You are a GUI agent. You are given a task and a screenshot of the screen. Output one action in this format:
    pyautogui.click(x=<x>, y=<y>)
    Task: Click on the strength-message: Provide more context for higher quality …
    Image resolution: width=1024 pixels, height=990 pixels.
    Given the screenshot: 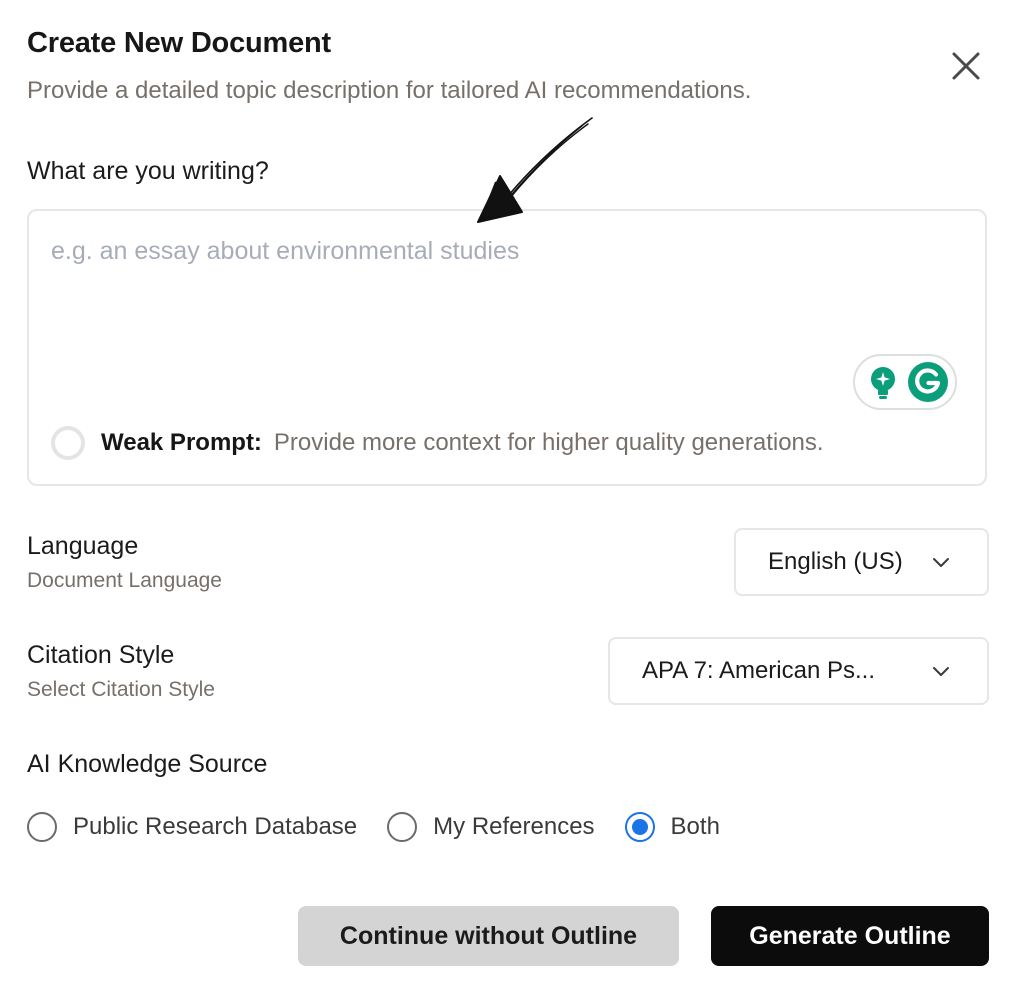 What is the action you would take?
    pyautogui.click(x=548, y=442)
    